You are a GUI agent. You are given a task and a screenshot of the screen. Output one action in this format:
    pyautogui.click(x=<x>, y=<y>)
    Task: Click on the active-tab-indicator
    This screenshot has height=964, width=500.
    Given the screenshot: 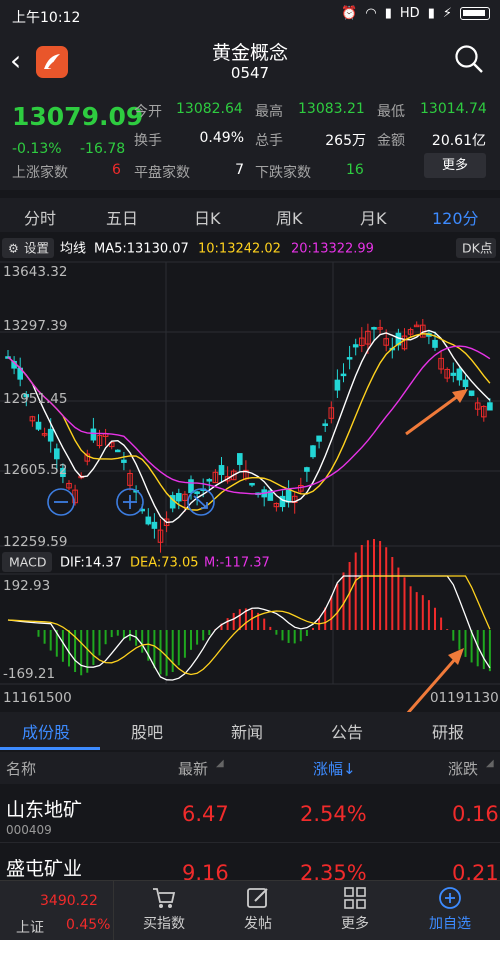 What is the action you would take?
    pyautogui.click(x=50, y=748)
    